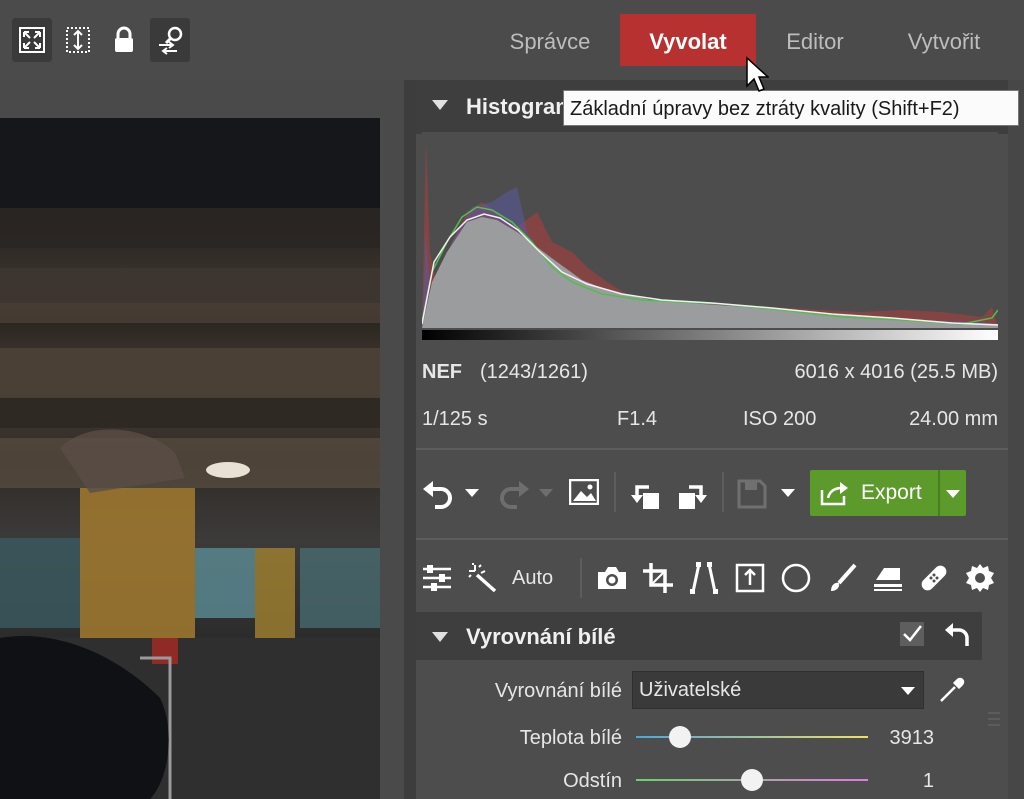  Describe the element at coordinates (690, 690) in the screenshot. I see `wb-mode-value: Uživatelské` at that location.